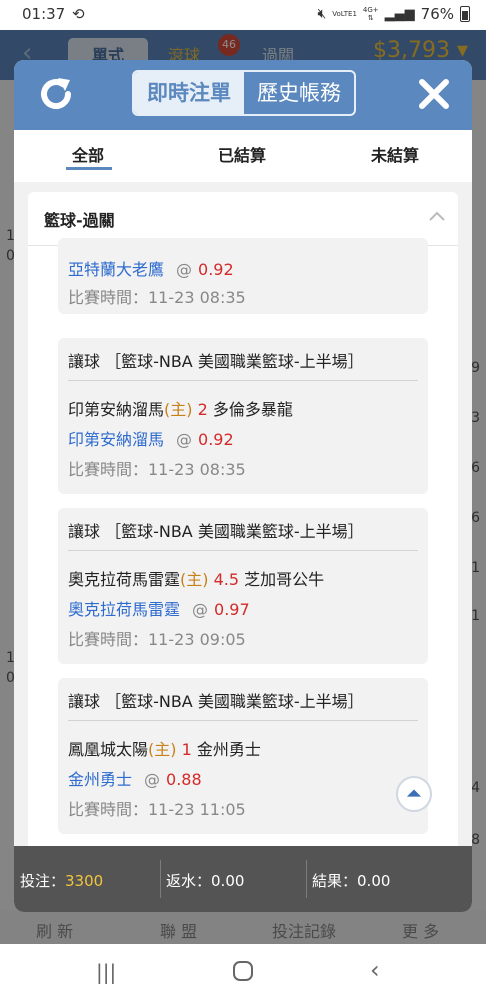  What do you see at coordinates (89, 168) in the screenshot?
I see `active-filter-underline` at bounding box center [89, 168].